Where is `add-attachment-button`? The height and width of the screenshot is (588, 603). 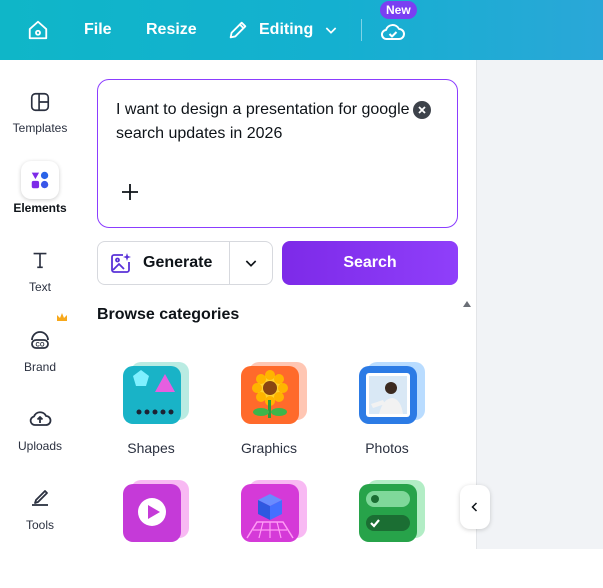
add-attachment-button is located at coordinates (130, 192).